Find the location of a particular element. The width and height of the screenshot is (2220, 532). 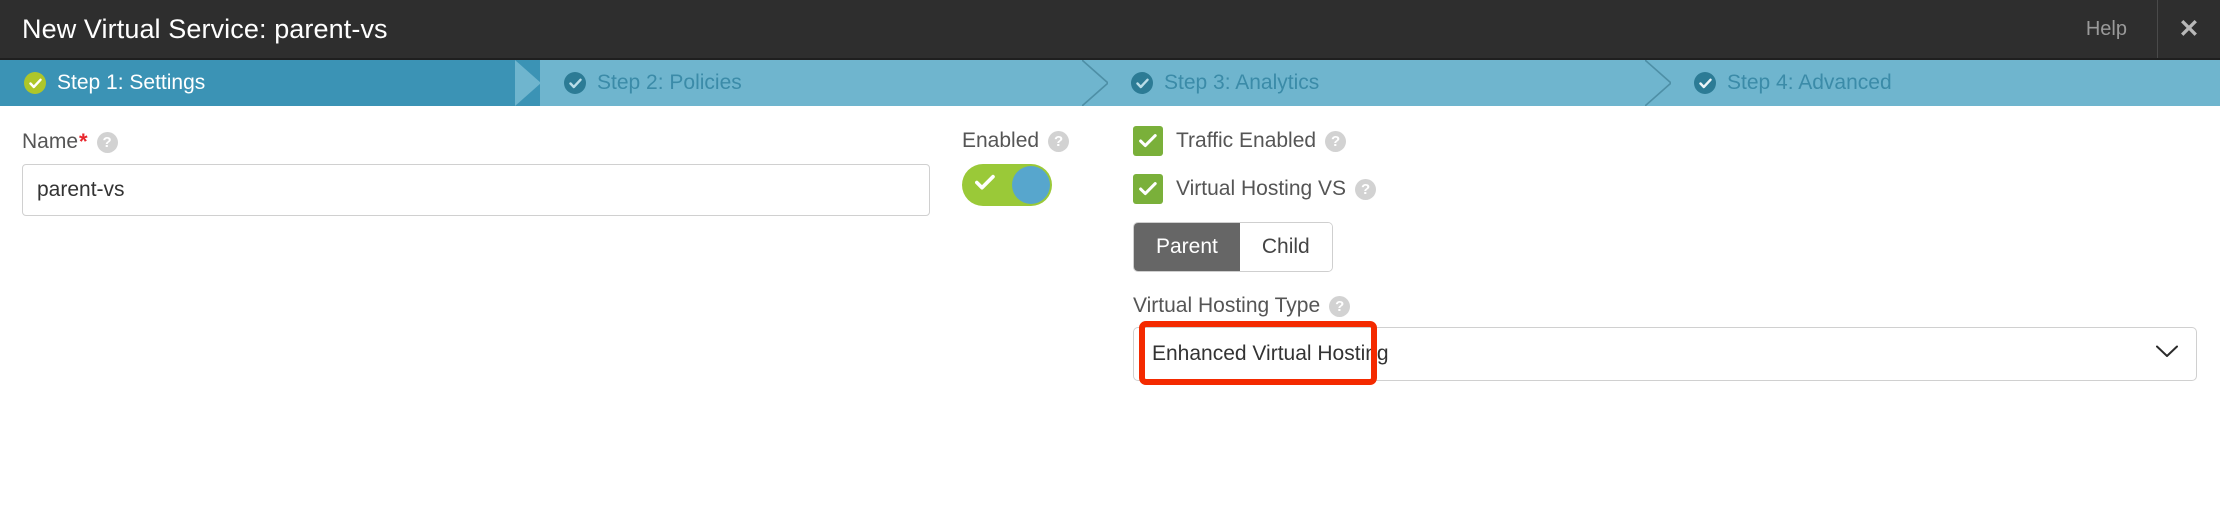

page-title: New Virtual Service: parent-vs is located at coordinates (205, 28).